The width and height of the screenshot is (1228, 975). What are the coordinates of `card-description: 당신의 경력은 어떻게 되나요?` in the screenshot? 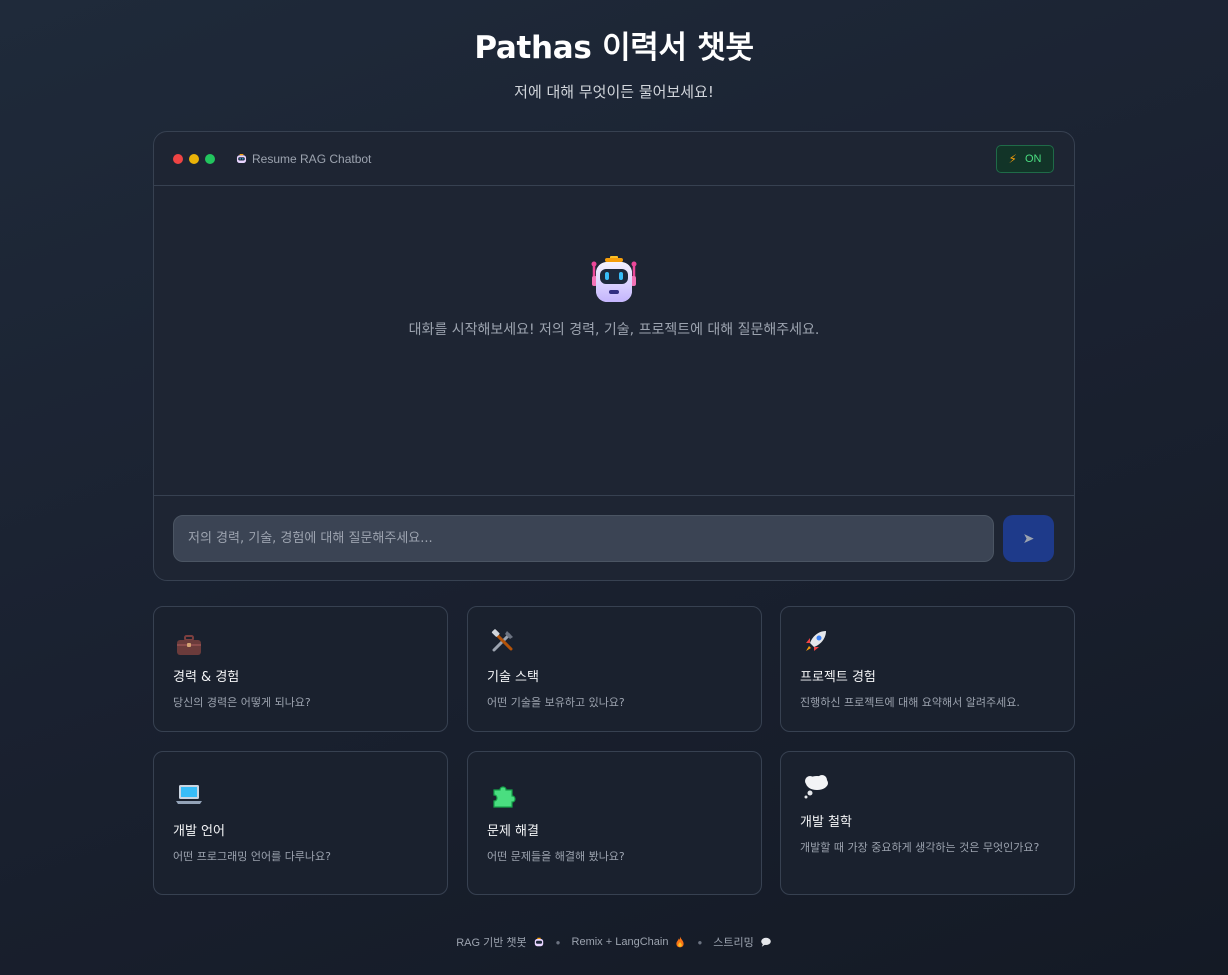 It's located at (242, 702).